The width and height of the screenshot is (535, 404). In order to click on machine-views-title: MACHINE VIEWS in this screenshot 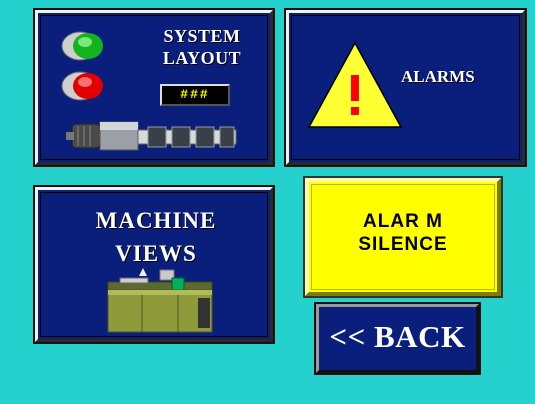, I will do `click(156, 237)`.